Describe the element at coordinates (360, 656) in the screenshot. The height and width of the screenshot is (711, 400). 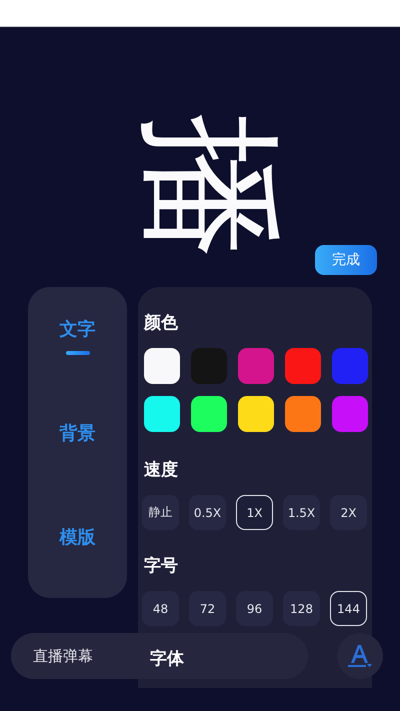
I see `font-color-icon` at that location.